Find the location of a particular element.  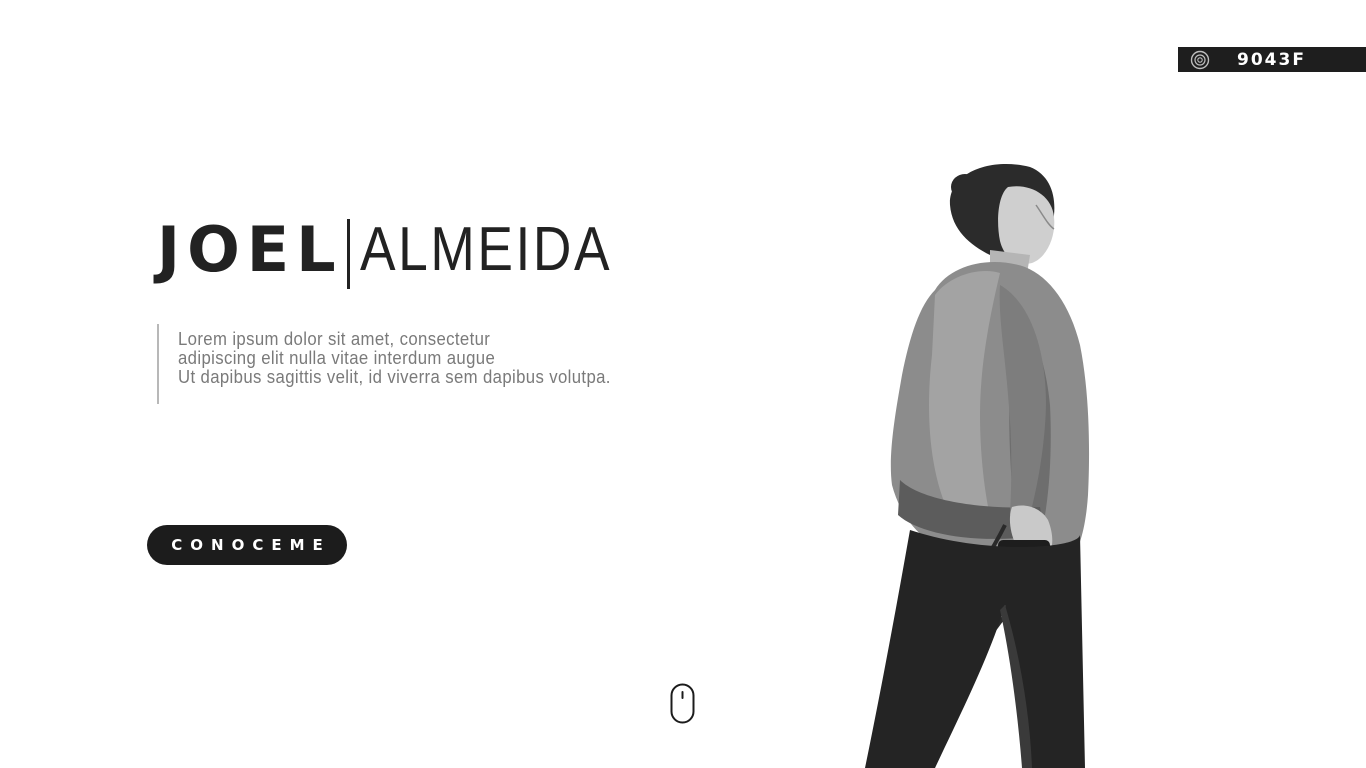

badge-code: 9043F is located at coordinates (1271, 59).